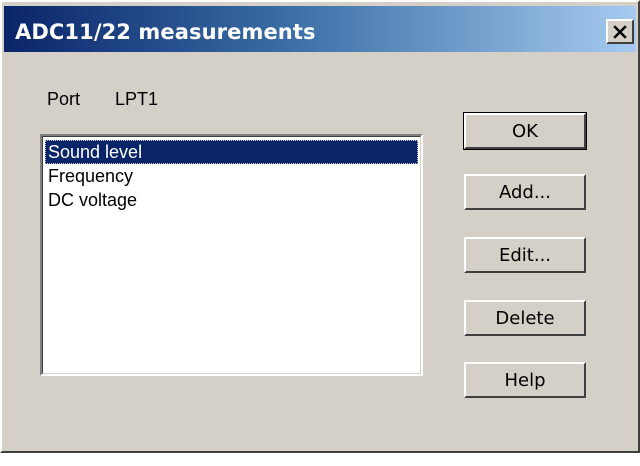  Describe the element at coordinates (320, 29) in the screenshot. I see `title-bar: ADC11/22 measurements` at that location.